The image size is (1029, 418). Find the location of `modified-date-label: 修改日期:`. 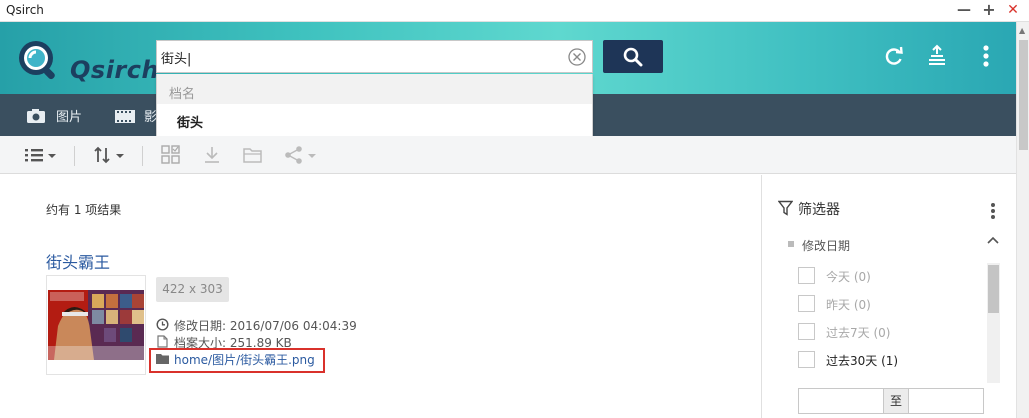

modified-date-label: 修改日期: is located at coordinates (200, 326).